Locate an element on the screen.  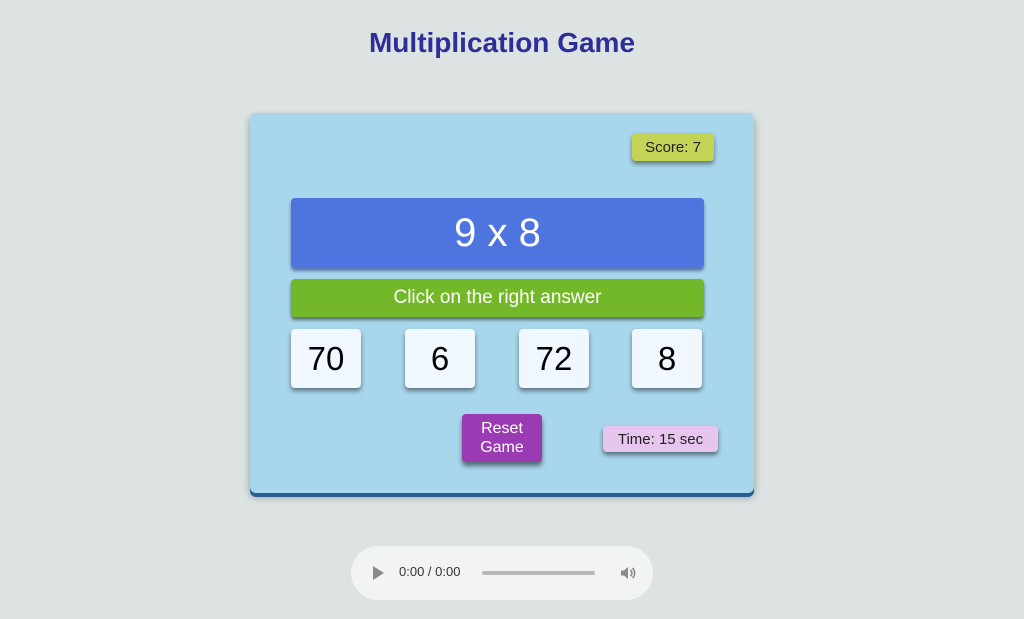
answer-choice-4: 8 is located at coordinates (667, 358).